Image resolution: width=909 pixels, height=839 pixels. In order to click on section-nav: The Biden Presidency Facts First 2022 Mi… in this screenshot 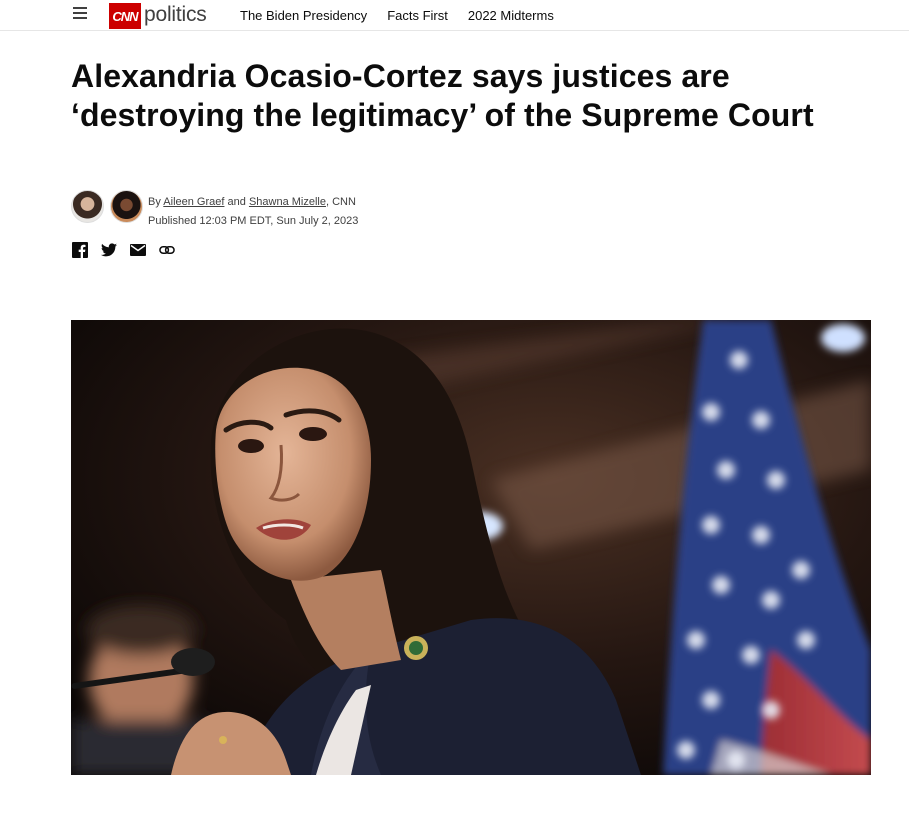, I will do `click(407, 15)`.